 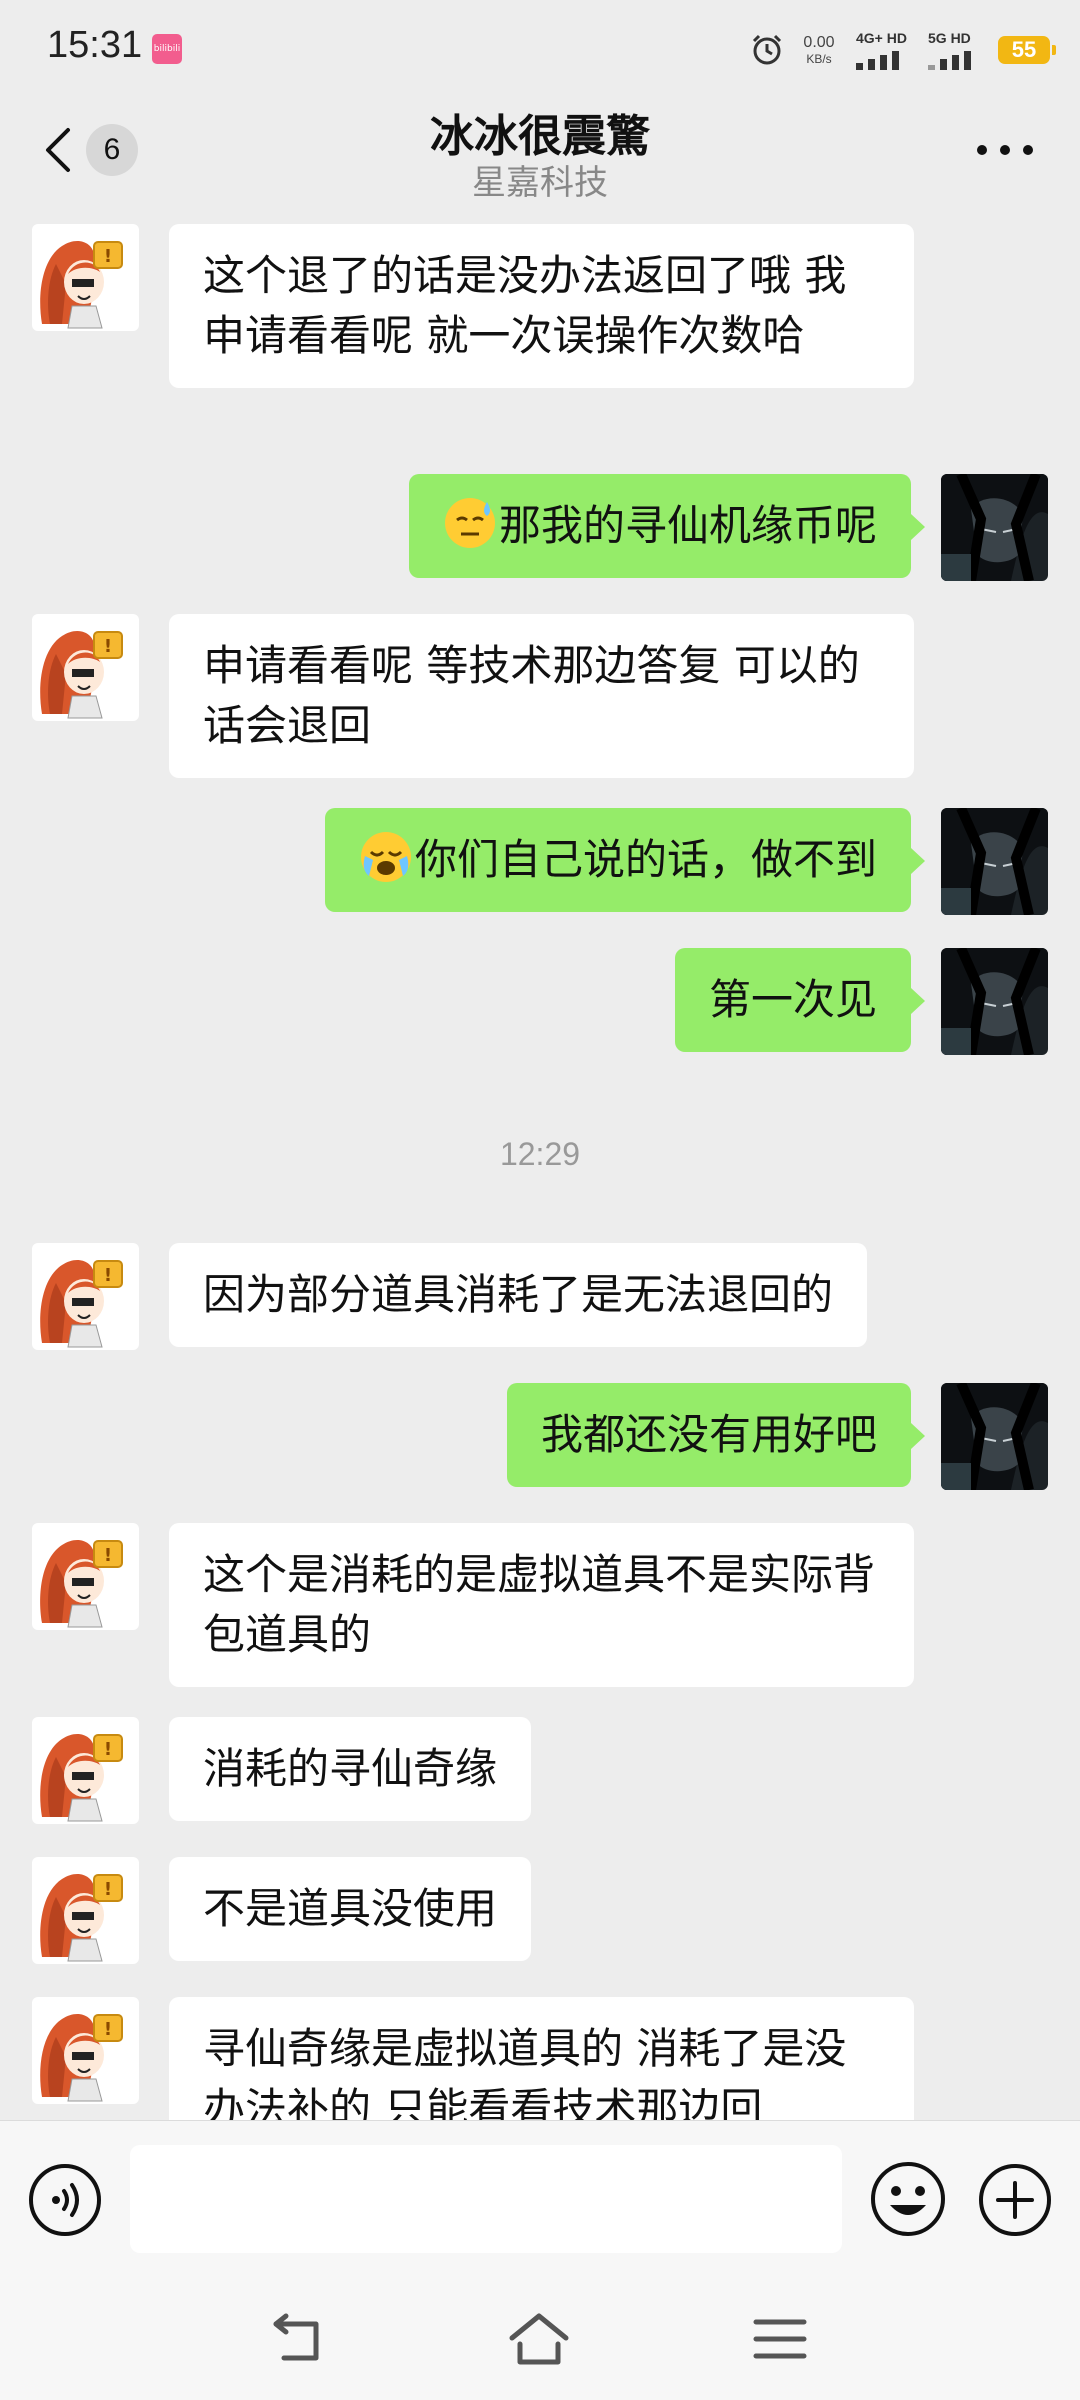 I want to click on message-input, so click(x=486, y=2199).